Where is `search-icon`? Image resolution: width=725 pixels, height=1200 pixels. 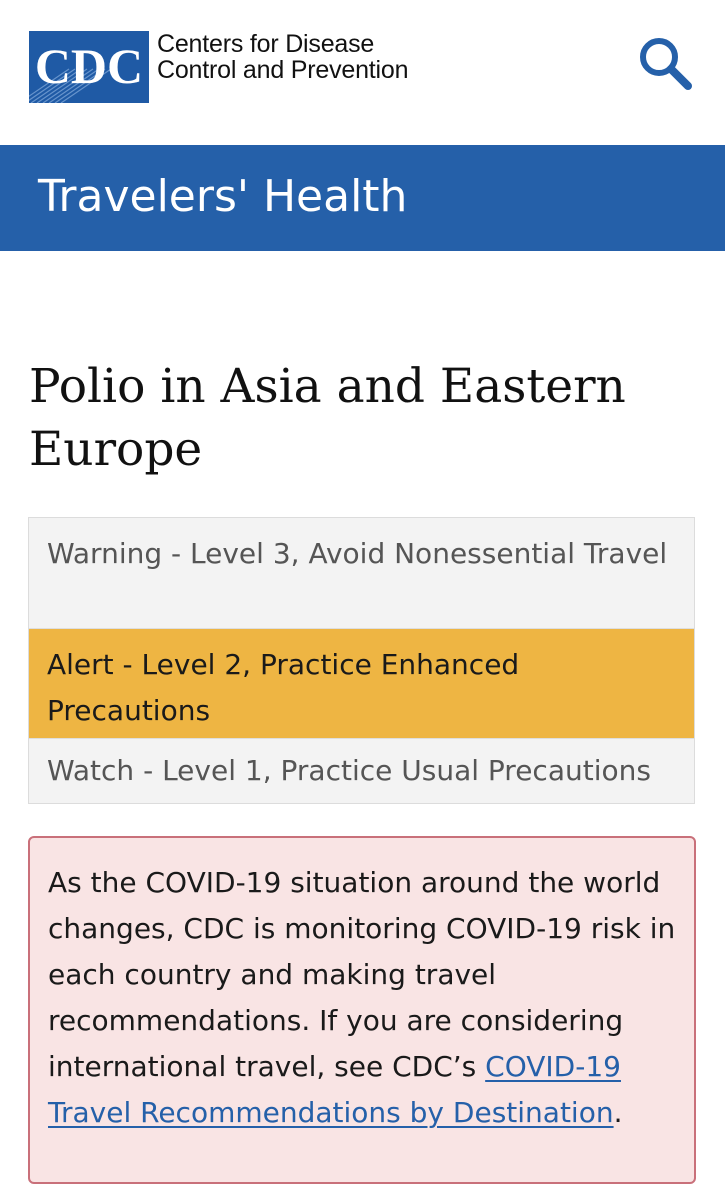
search-icon is located at coordinates (666, 64).